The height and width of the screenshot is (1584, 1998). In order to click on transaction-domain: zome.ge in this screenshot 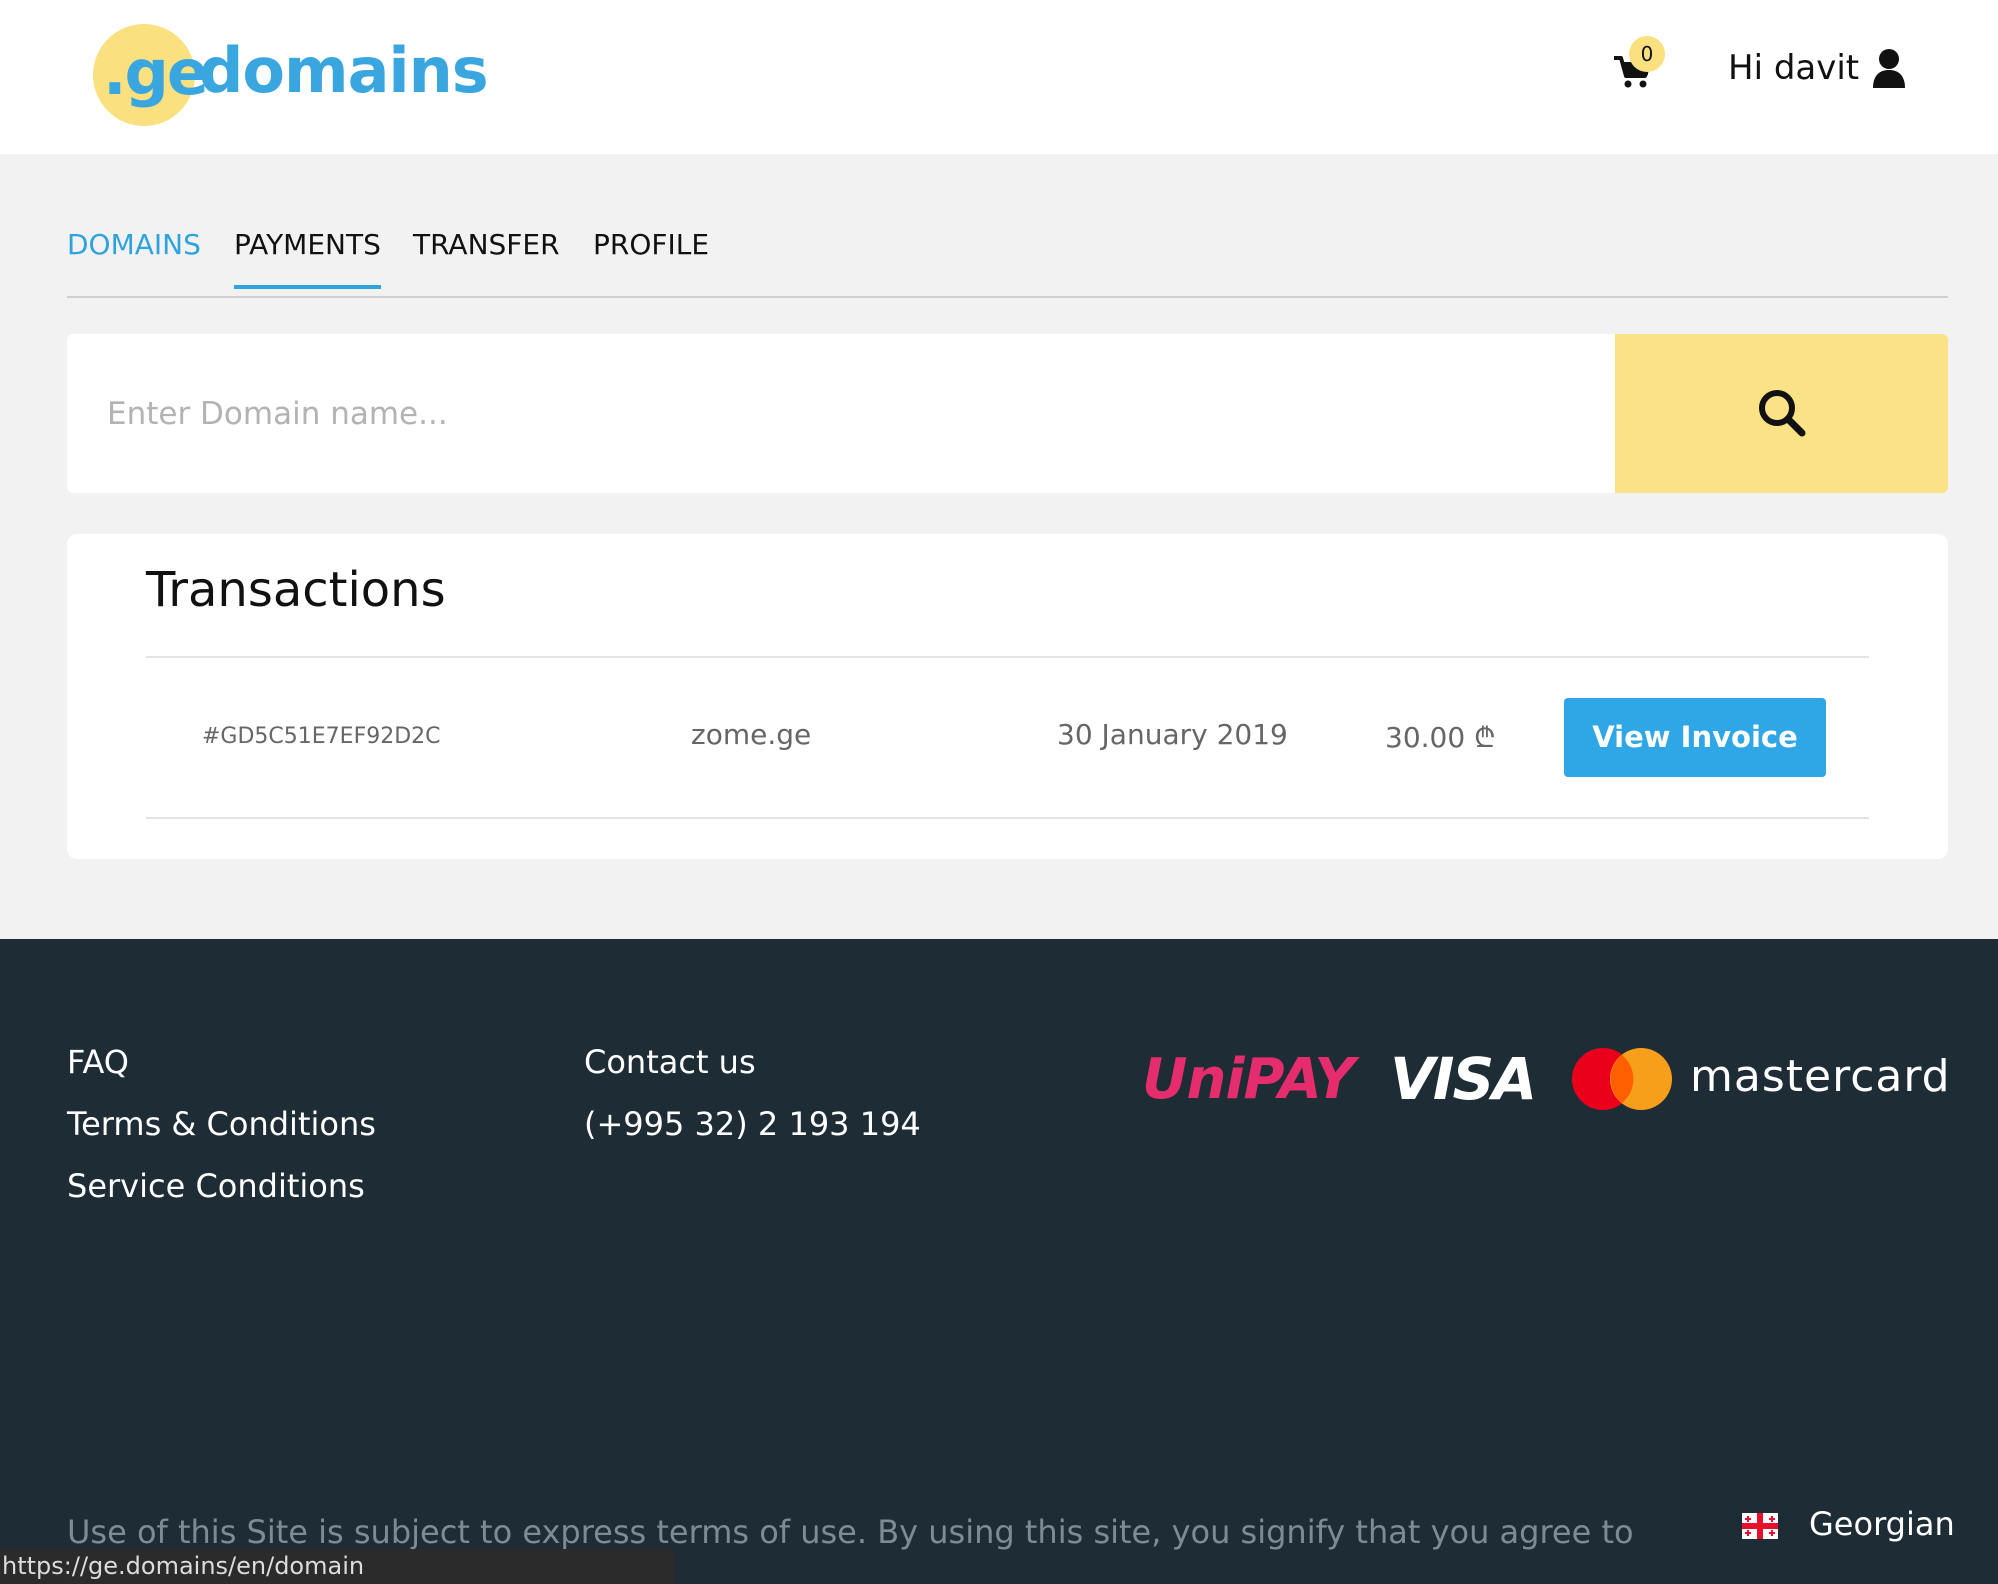, I will do `click(751, 734)`.